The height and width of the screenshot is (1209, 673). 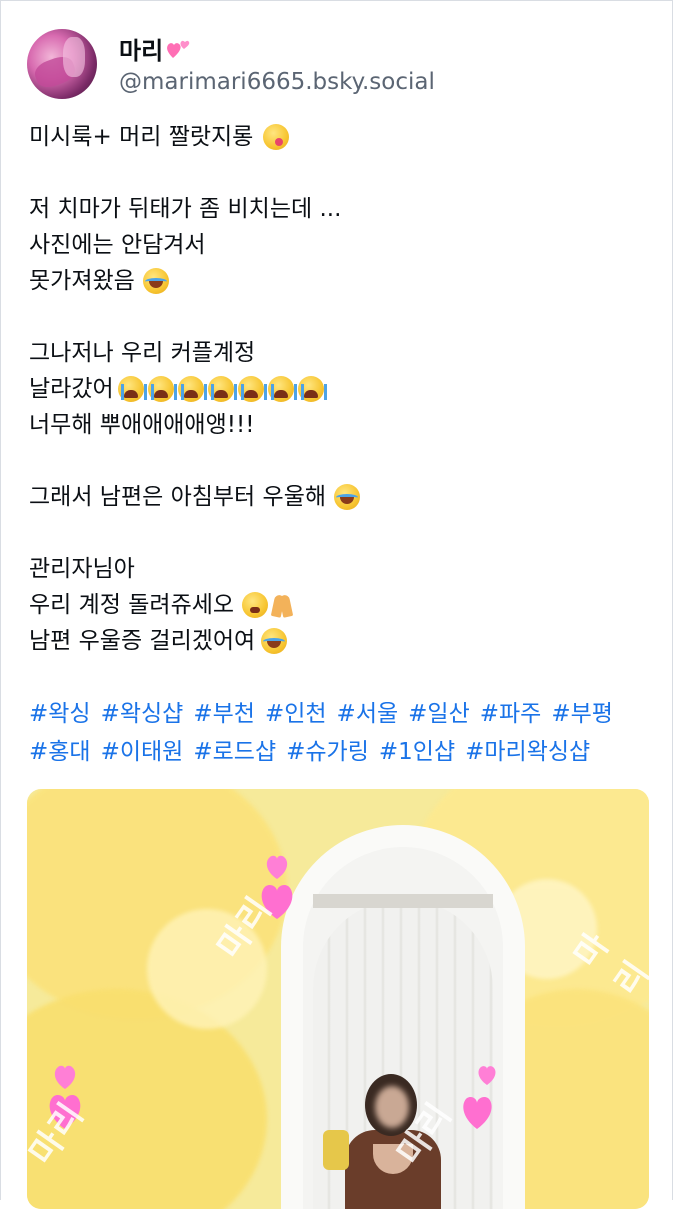 I want to click on hashtag-link: #부평, so click(x=582, y=714).